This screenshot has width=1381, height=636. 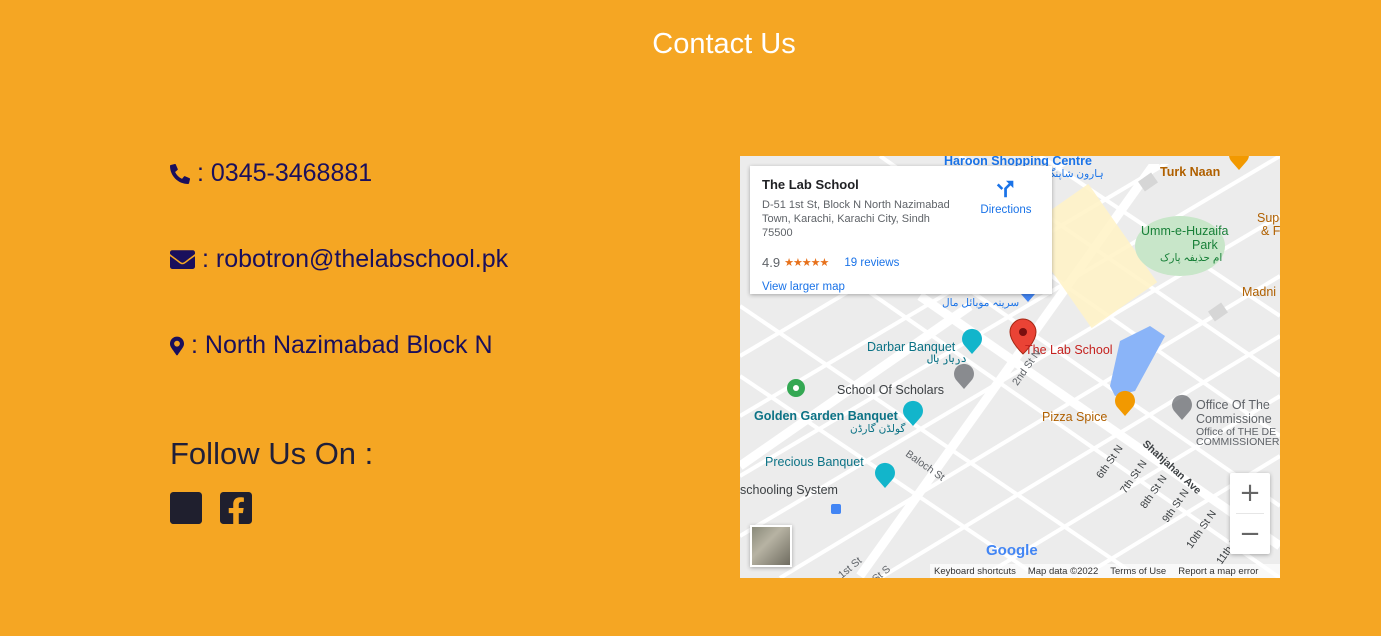 I want to click on map-label-commissioner: Commissione, so click(x=1234, y=419).